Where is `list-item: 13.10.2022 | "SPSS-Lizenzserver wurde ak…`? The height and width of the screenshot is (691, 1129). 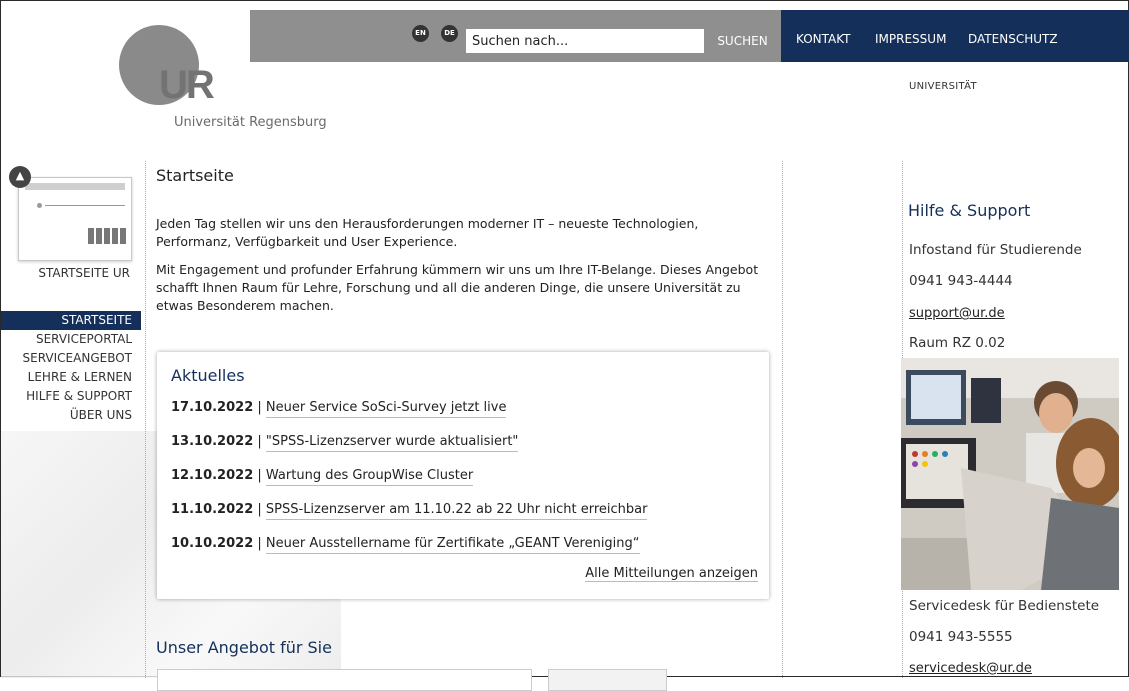 list-item: 13.10.2022 | "SPSS-Lizenzserver wurde ak… is located at coordinates (466, 449).